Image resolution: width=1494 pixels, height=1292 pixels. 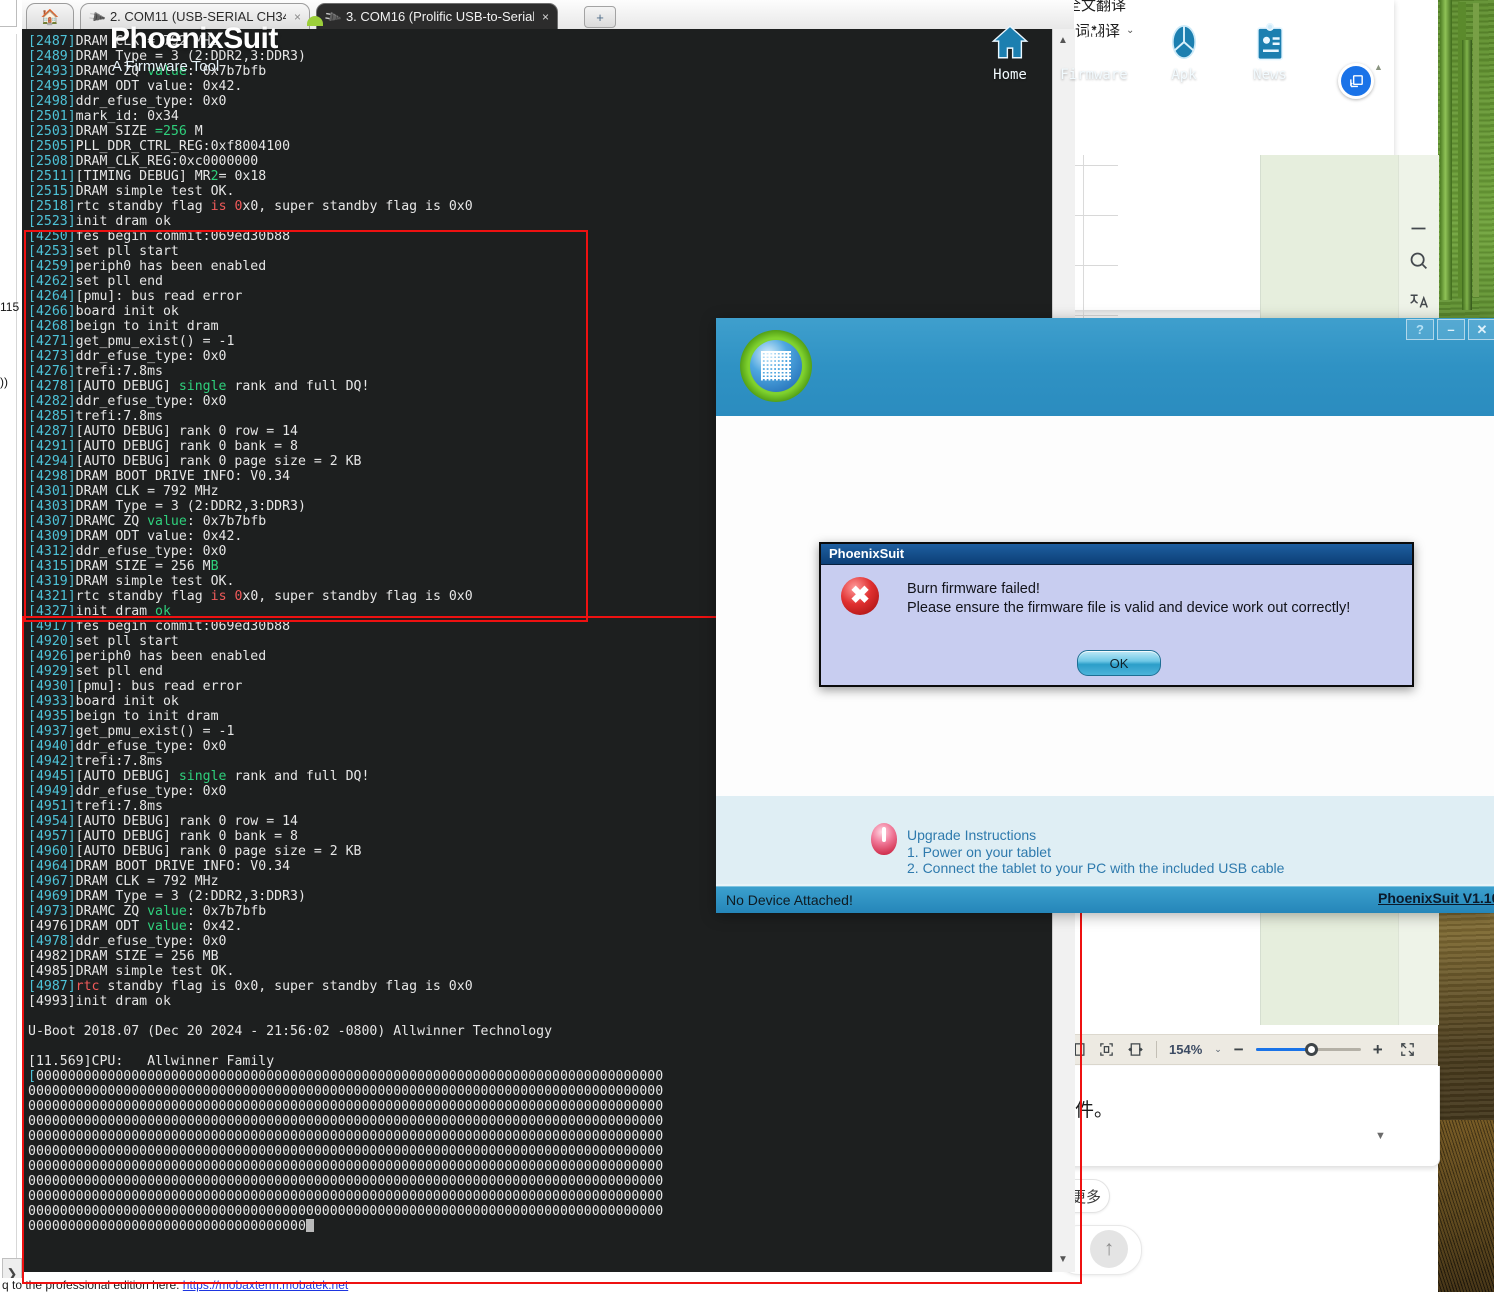 I want to click on terminal-timestamp: [2498], so click(x=52, y=101).